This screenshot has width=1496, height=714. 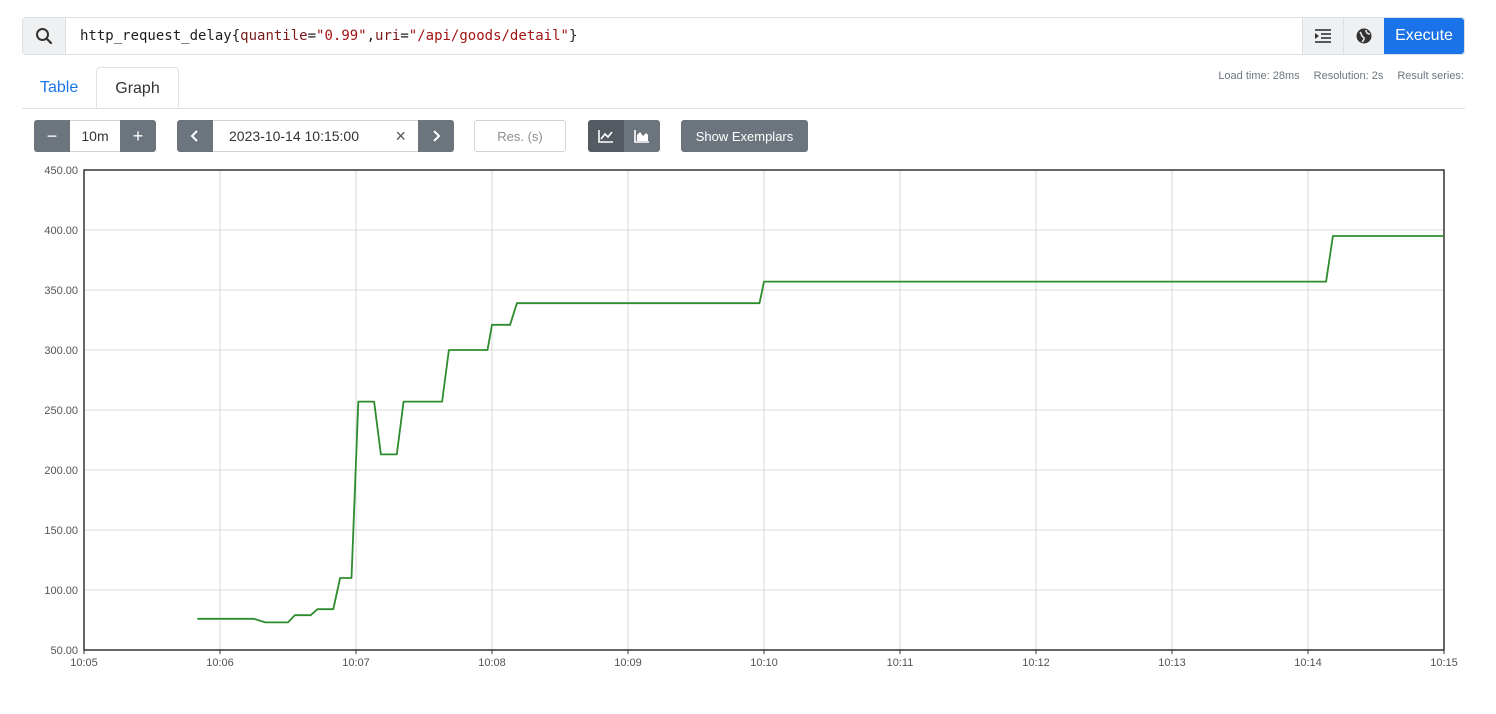 What do you see at coordinates (61, 351) in the screenshot?
I see `y-tick-label: 300.00` at bounding box center [61, 351].